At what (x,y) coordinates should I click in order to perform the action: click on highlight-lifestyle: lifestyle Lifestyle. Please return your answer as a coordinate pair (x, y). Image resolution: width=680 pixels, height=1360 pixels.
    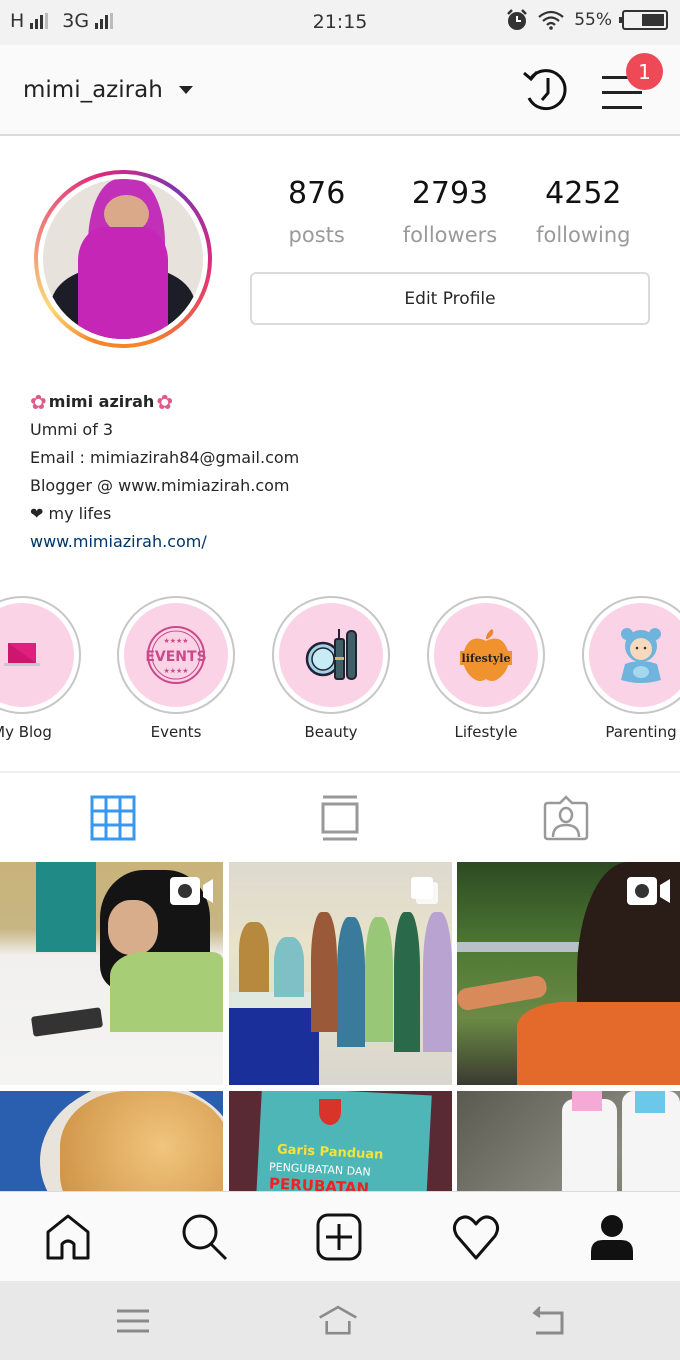
    Looking at the image, I should click on (486, 668).